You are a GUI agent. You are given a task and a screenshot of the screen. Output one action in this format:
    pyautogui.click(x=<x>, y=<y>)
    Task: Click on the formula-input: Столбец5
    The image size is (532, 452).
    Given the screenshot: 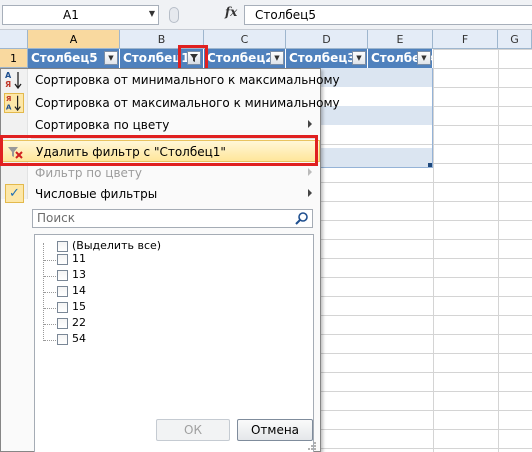 What is the action you would take?
    pyautogui.click(x=388, y=15)
    